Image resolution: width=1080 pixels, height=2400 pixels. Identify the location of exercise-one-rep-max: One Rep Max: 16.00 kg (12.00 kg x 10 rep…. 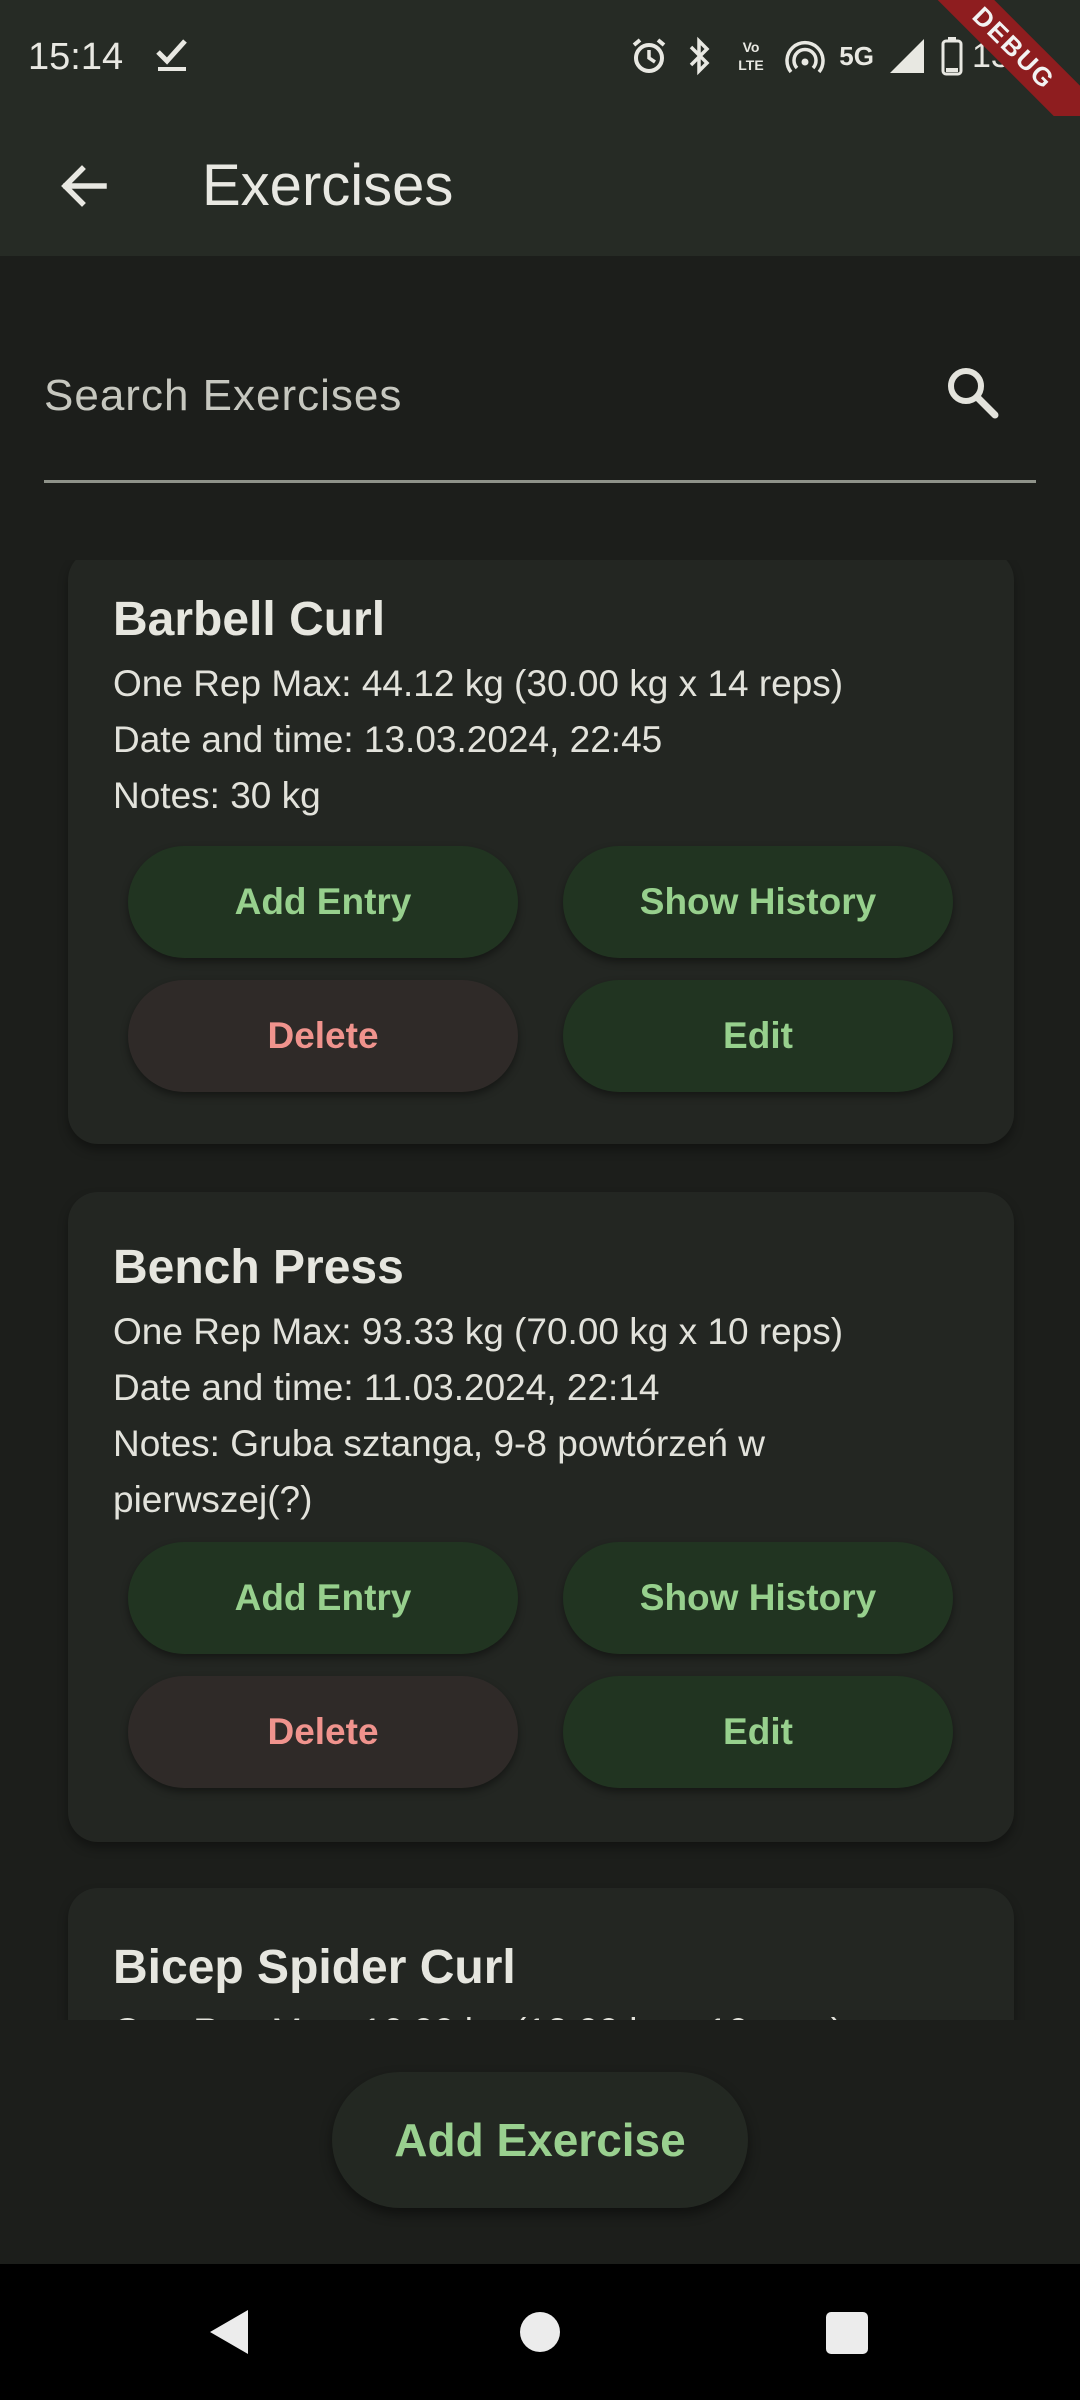
(543, 2012).